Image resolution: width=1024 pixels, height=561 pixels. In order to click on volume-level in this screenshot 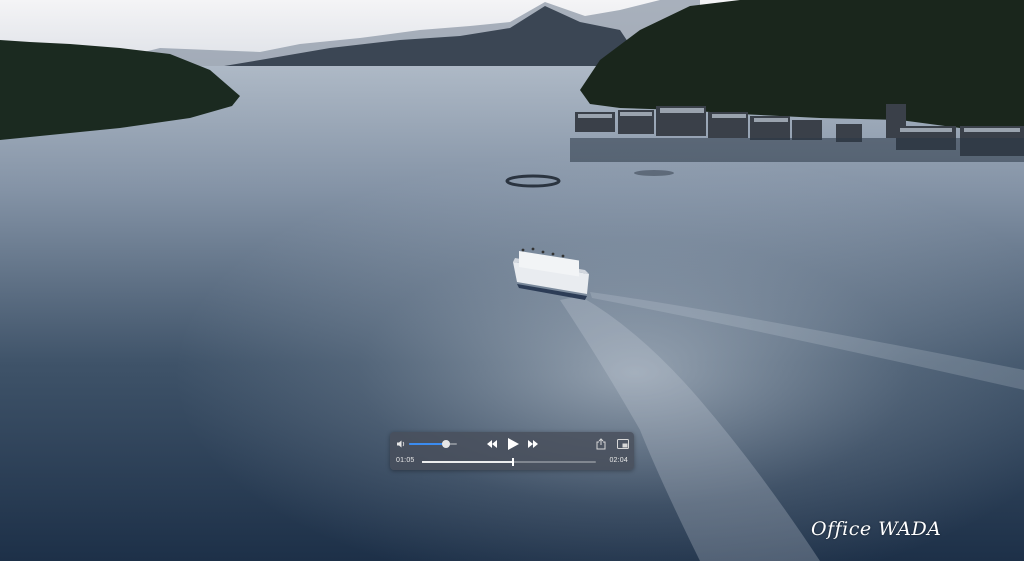, I will do `click(428, 444)`.